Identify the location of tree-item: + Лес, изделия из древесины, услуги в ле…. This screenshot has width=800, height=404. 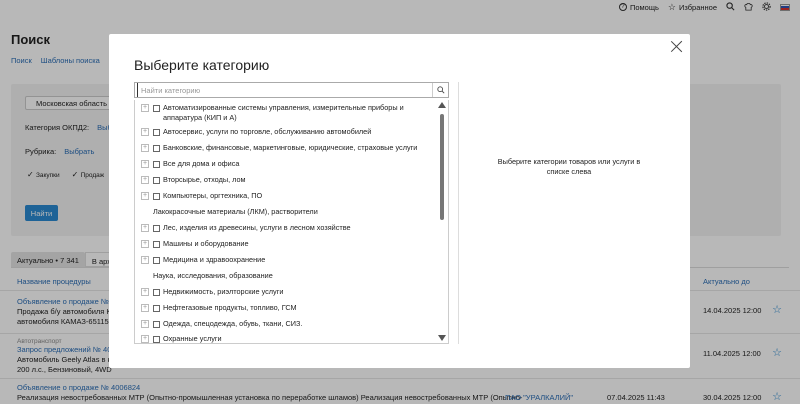
(287, 228).